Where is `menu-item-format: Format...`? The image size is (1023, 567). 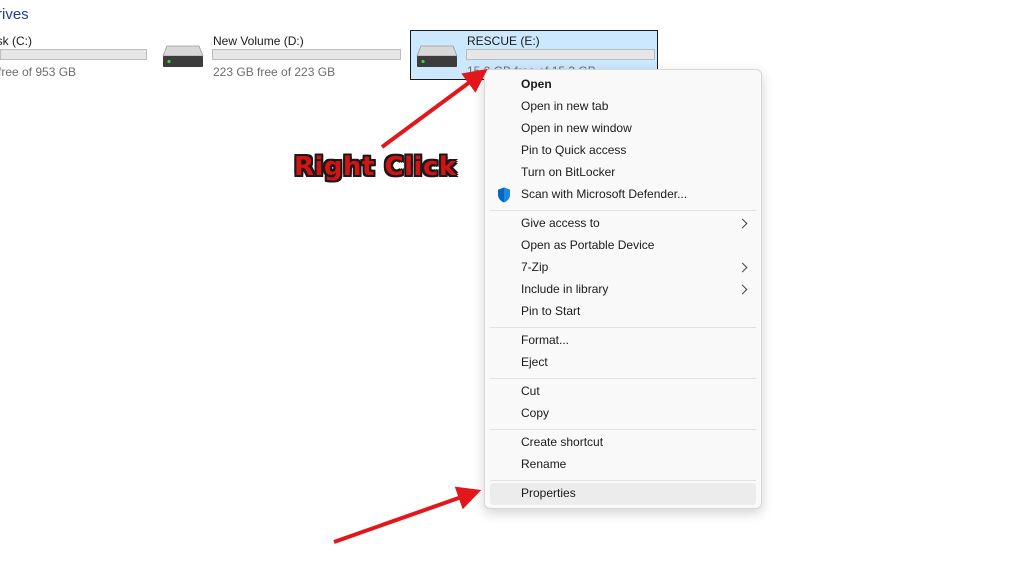
menu-item-format: Format... is located at coordinates (623, 341).